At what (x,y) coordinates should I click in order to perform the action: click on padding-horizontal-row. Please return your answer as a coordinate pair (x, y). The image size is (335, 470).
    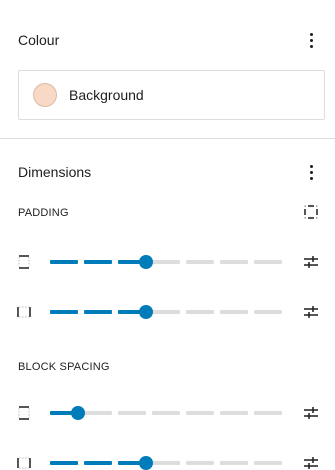
    Looking at the image, I should click on (168, 312).